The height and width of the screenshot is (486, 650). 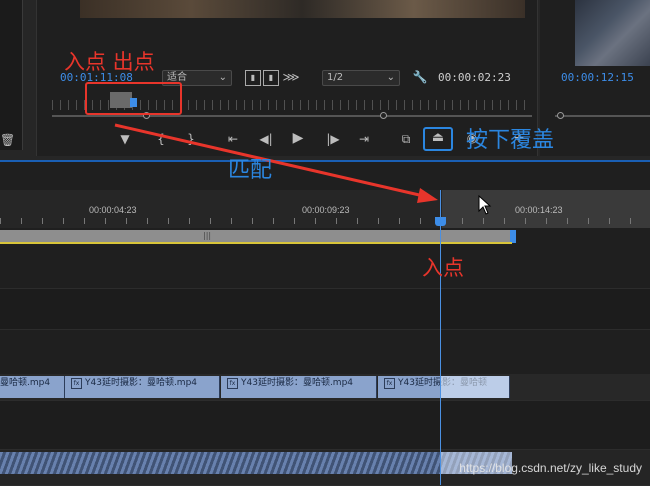 I want to click on work-area-bar: |||, so click(x=256, y=236).